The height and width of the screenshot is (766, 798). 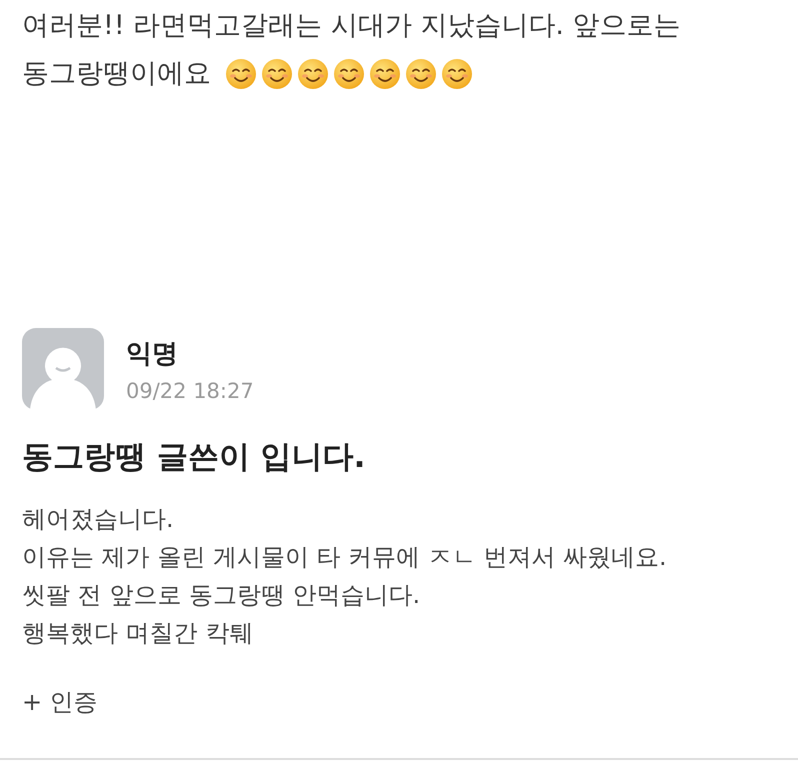 What do you see at coordinates (138, 633) in the screenshot?
I see `post-body-text: 행복했다 며칠간 칵퉤` at bounding box center [138, 633].